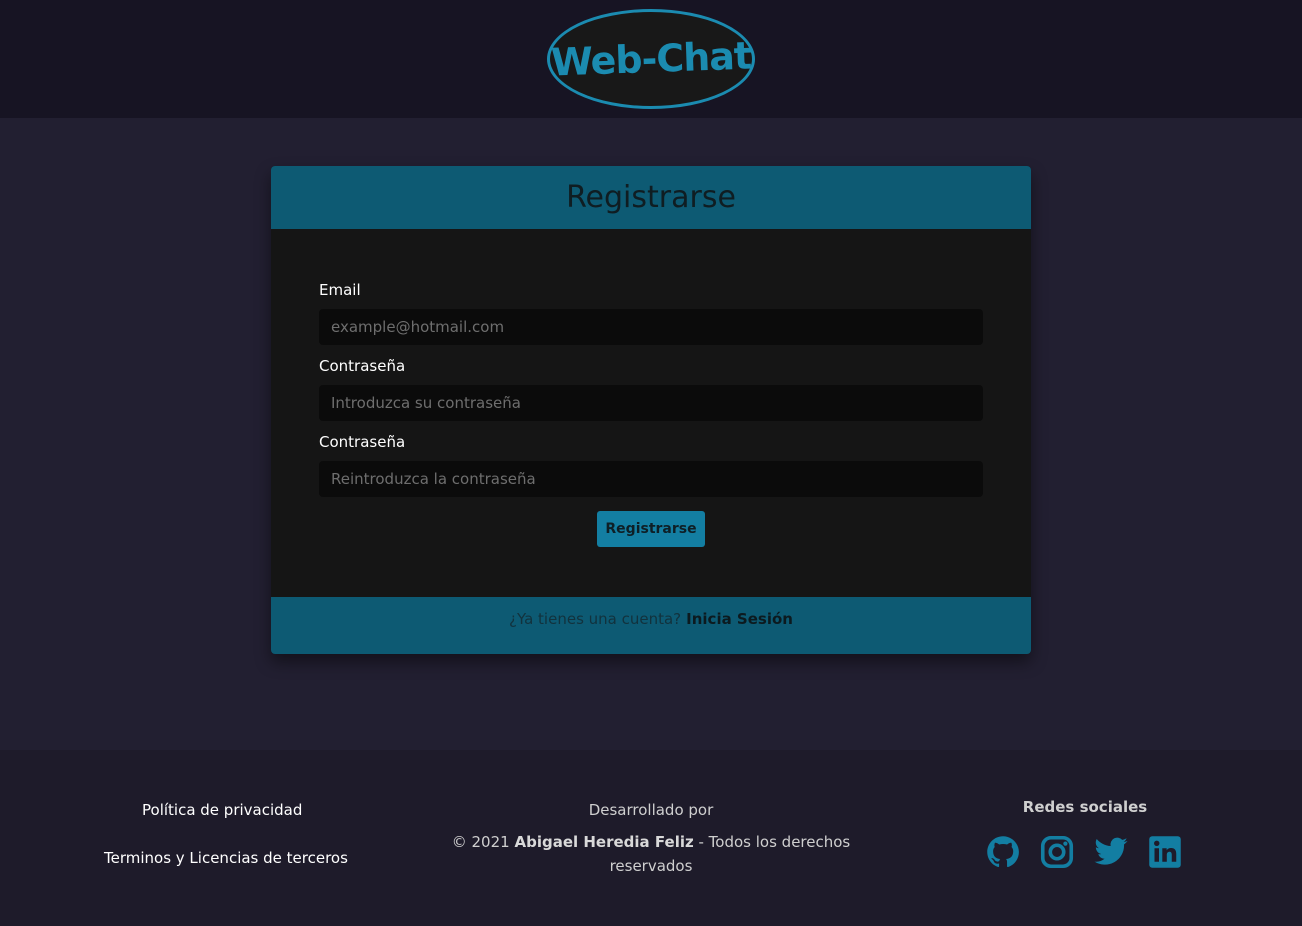 The image size is (1302, 926). Describe the element at coordinates (651, 810) in the screenshot. I see `developed-by: Desarrollado por` at that location.